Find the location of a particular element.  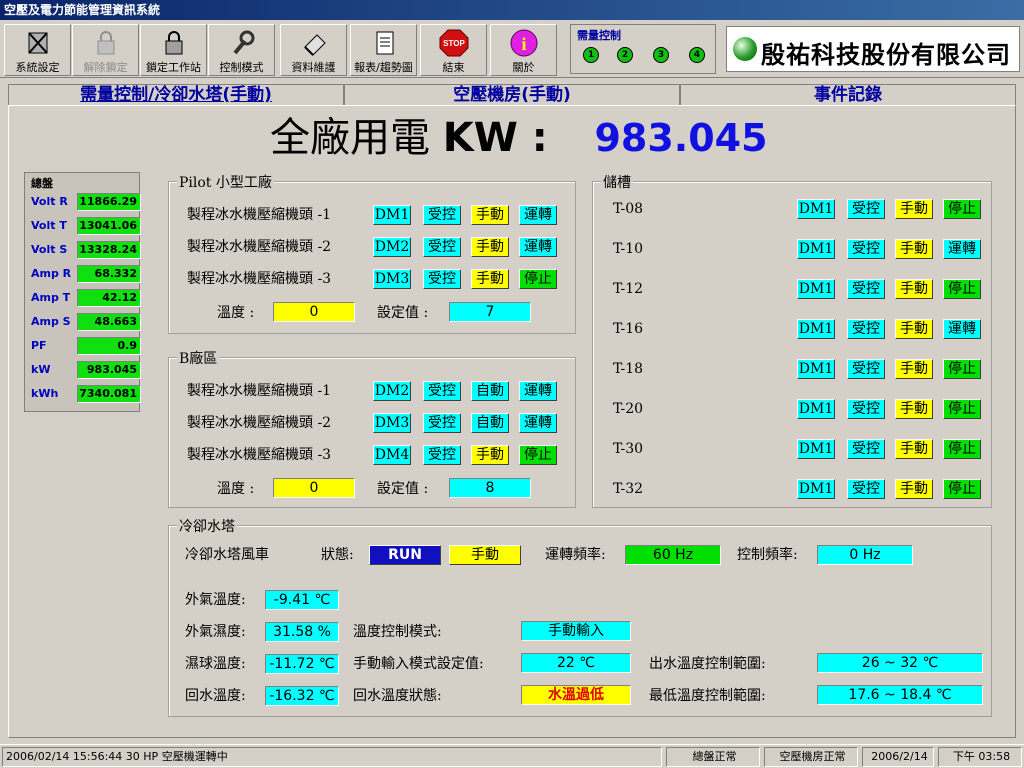

company-name: 殷祐科技股份有限公司 is located at coordinates (886, 54).